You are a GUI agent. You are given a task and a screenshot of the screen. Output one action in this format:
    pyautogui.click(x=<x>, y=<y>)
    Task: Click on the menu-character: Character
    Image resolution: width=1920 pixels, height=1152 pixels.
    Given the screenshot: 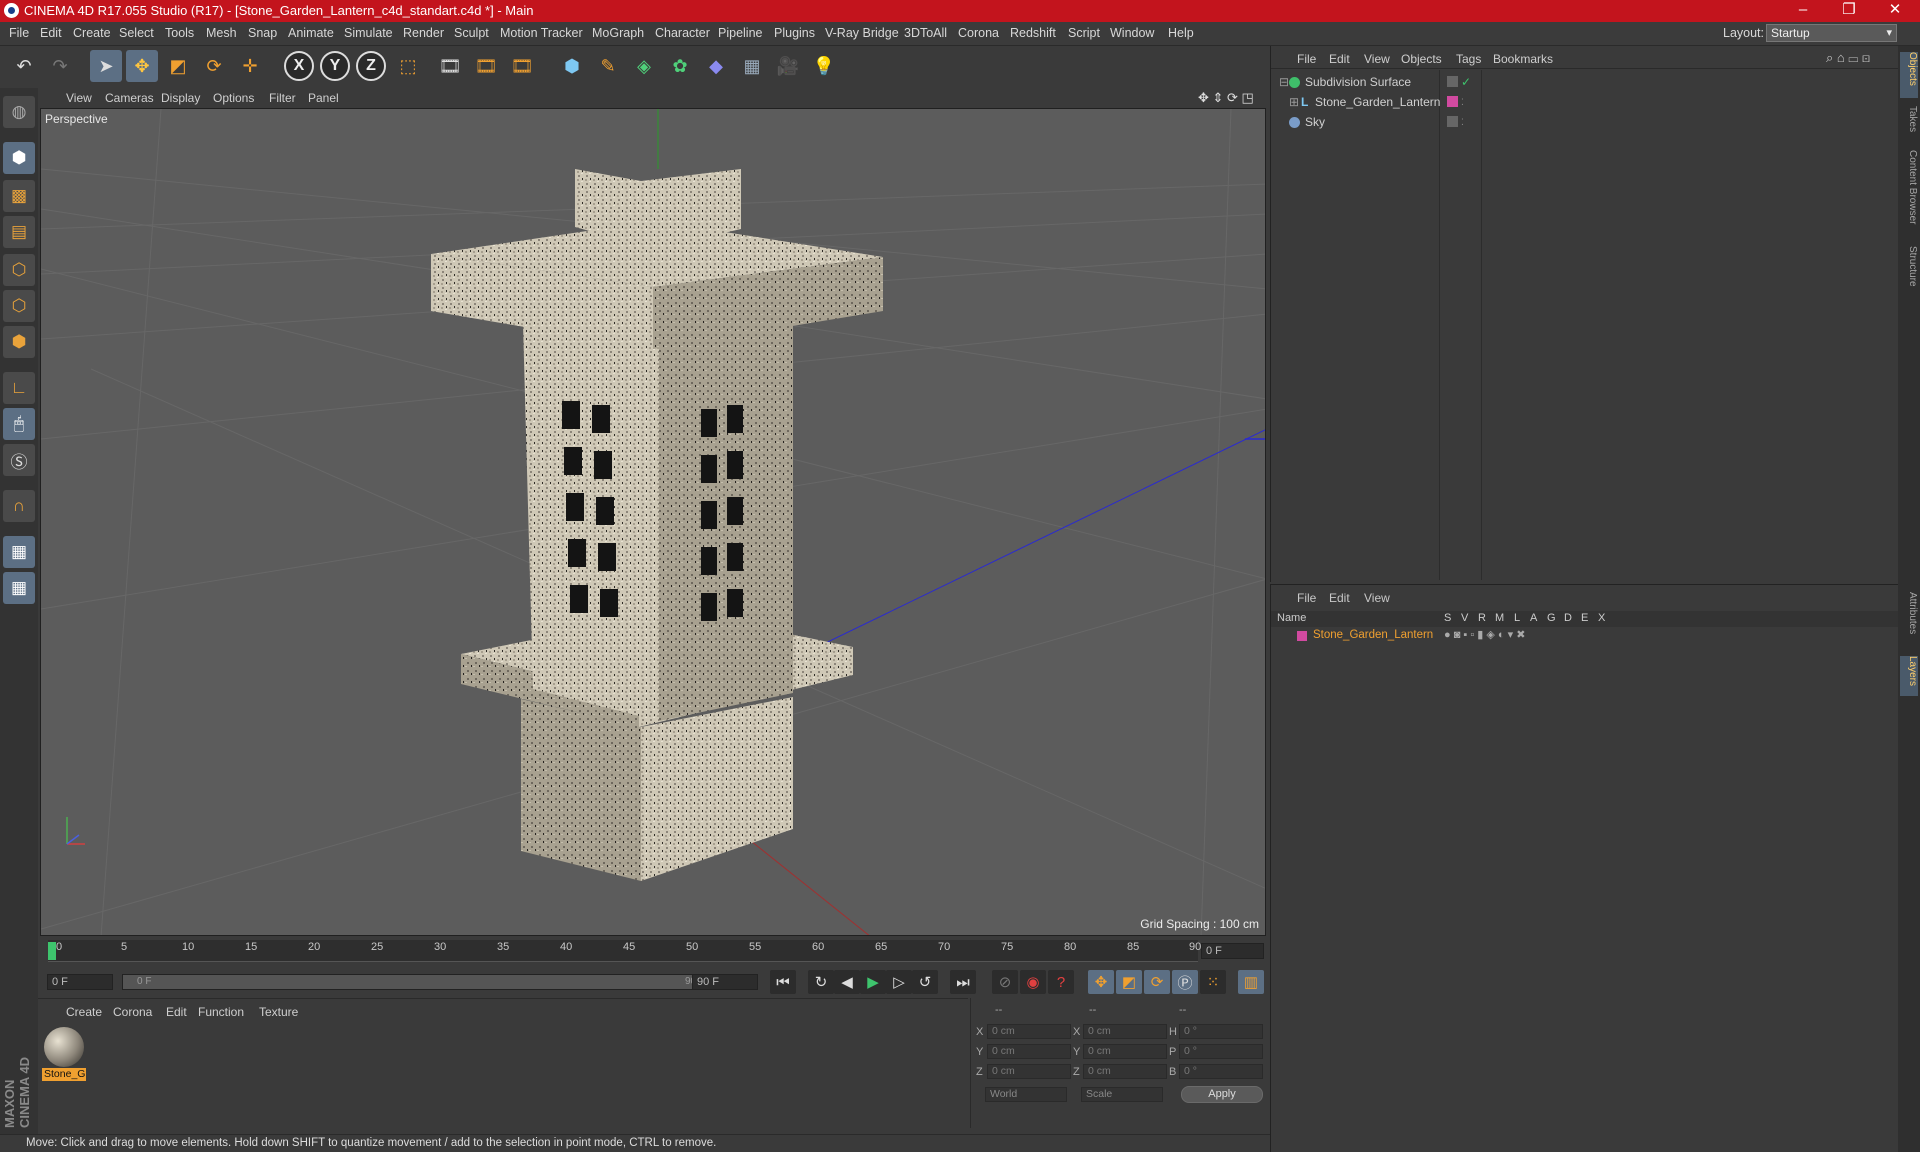 What is the action you would take?
    pyautogui.click(x=682, y=33)
    